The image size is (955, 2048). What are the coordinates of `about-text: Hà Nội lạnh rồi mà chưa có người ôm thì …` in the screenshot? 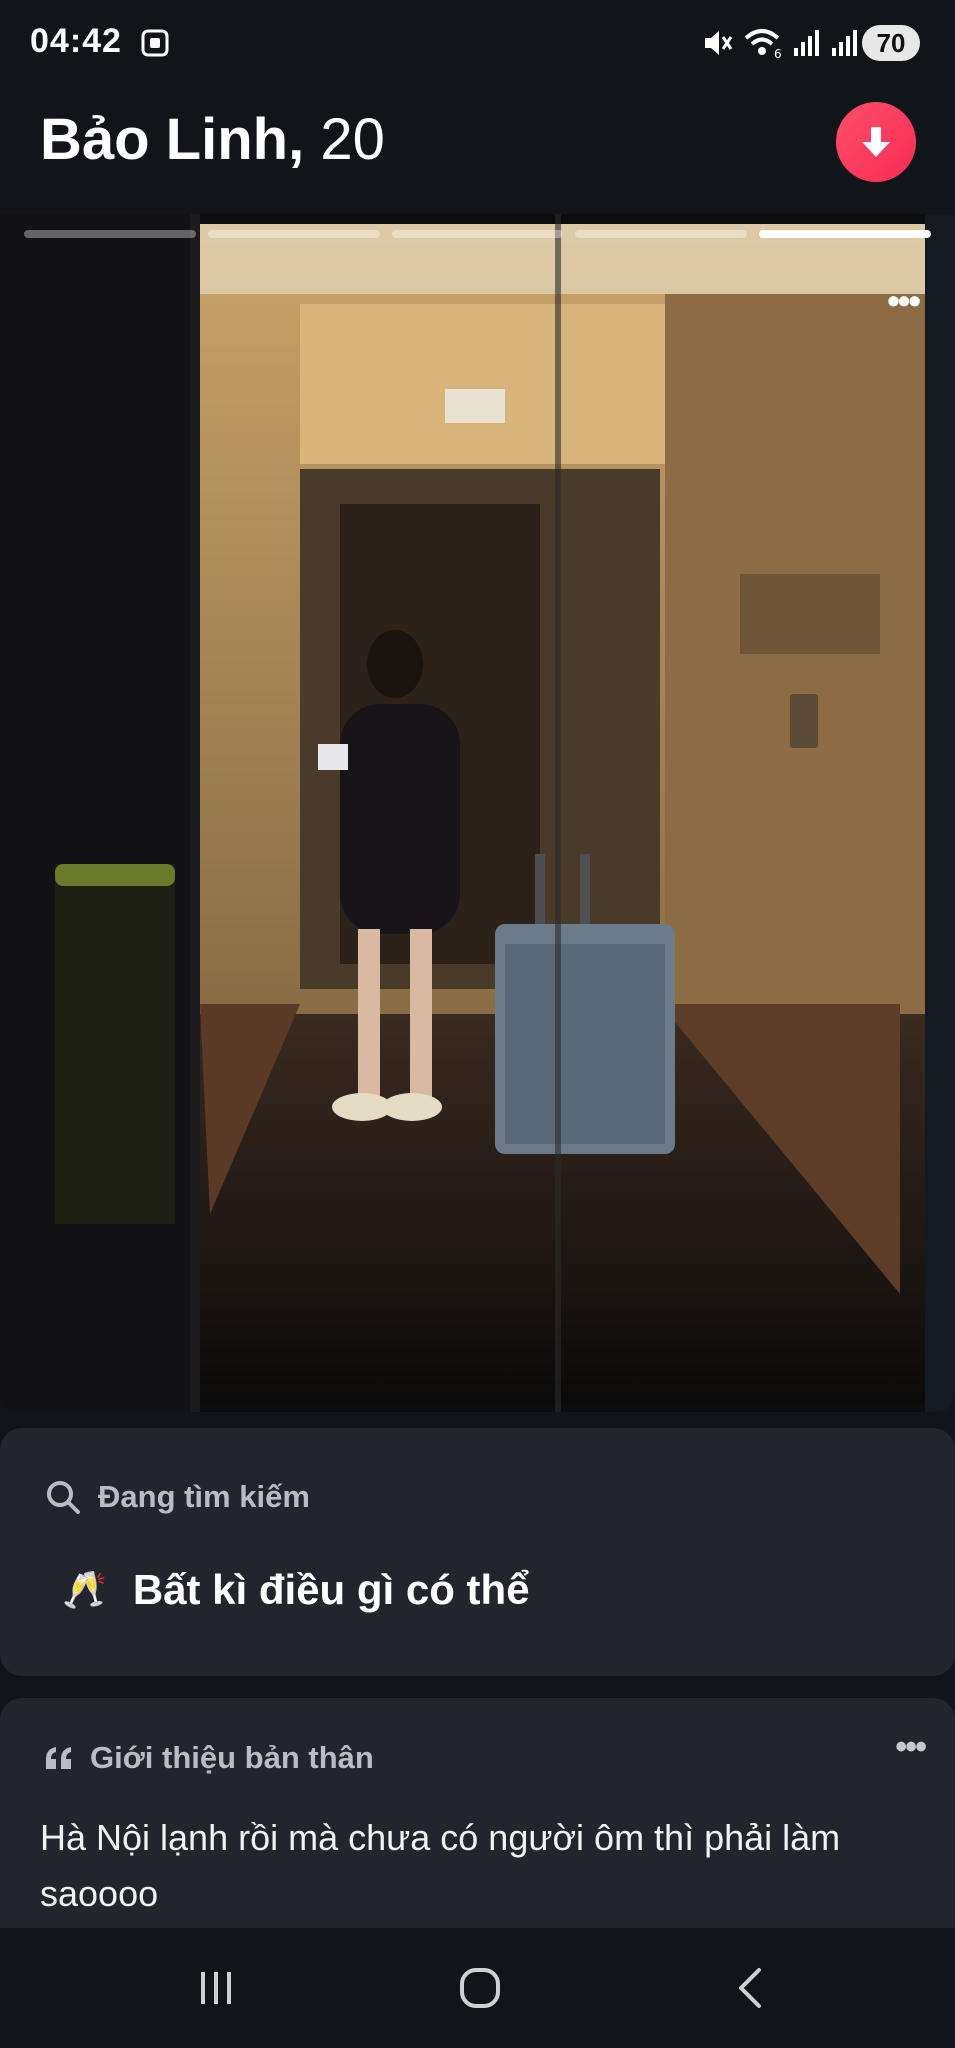 It's located at (440, 1865).